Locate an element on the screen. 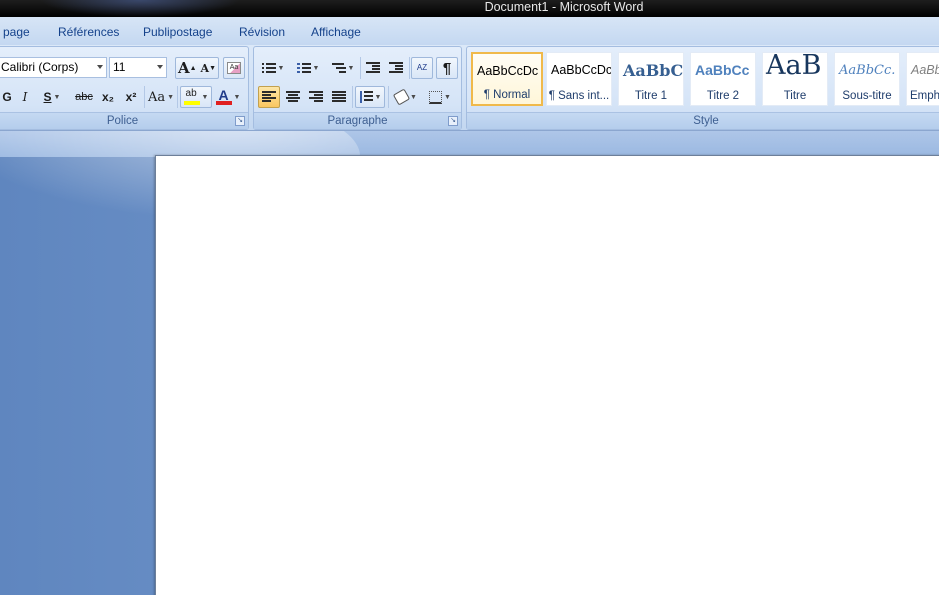 The height and width of the screenshot is (595, 939). sort-az-icon: AZ is located at coordinates (422, 67).